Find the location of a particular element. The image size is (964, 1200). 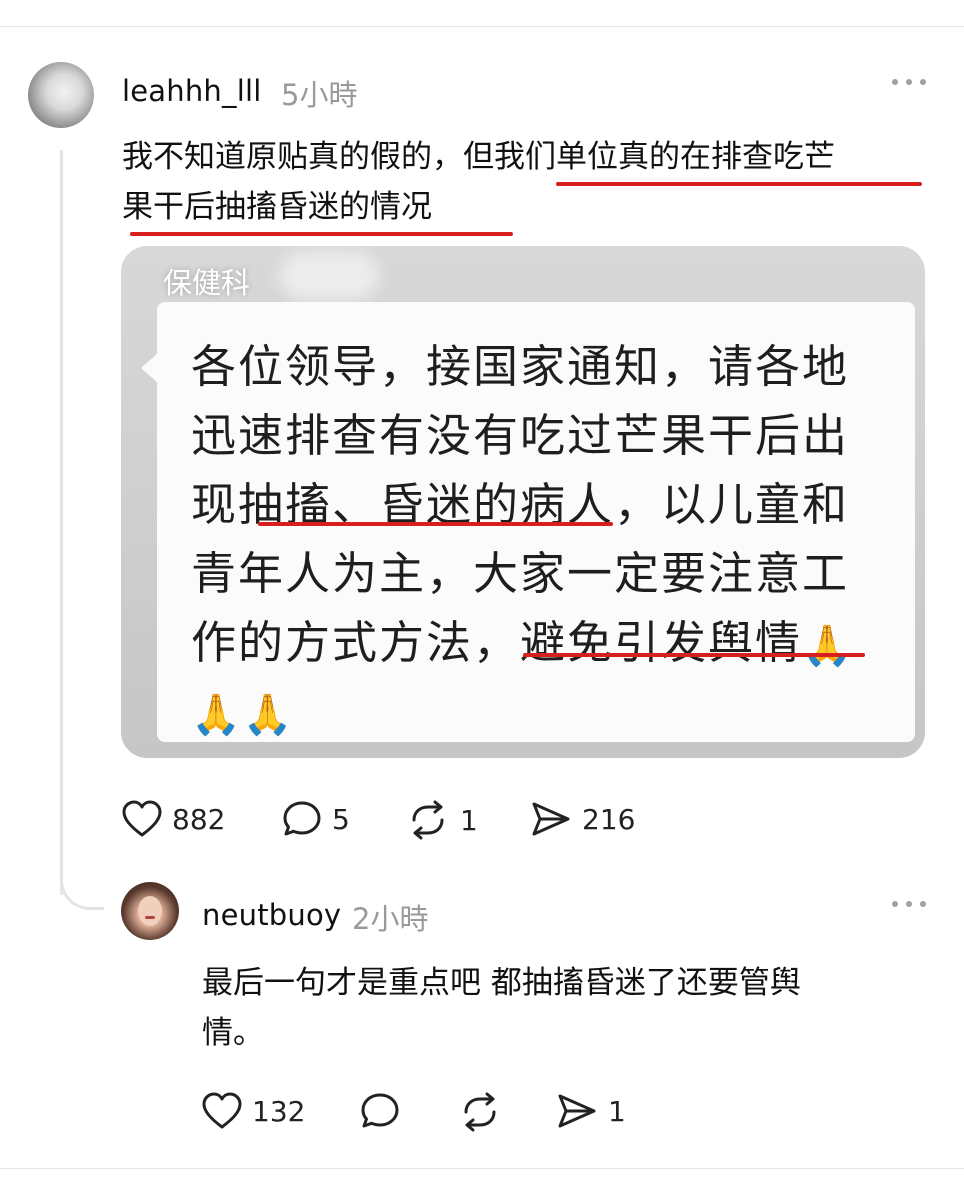

comment-button is located at coordinates (380, 1111).